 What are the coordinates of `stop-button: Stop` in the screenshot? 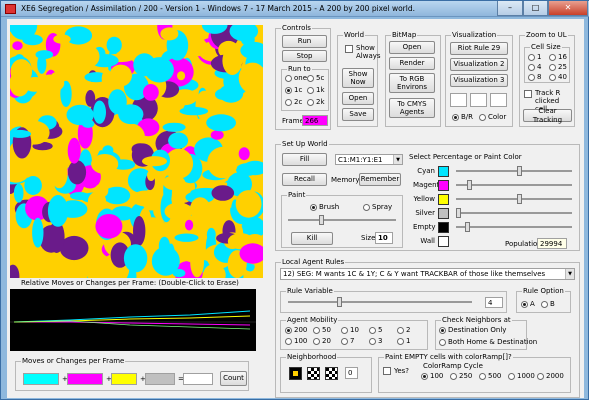 It's located at (304, 56).